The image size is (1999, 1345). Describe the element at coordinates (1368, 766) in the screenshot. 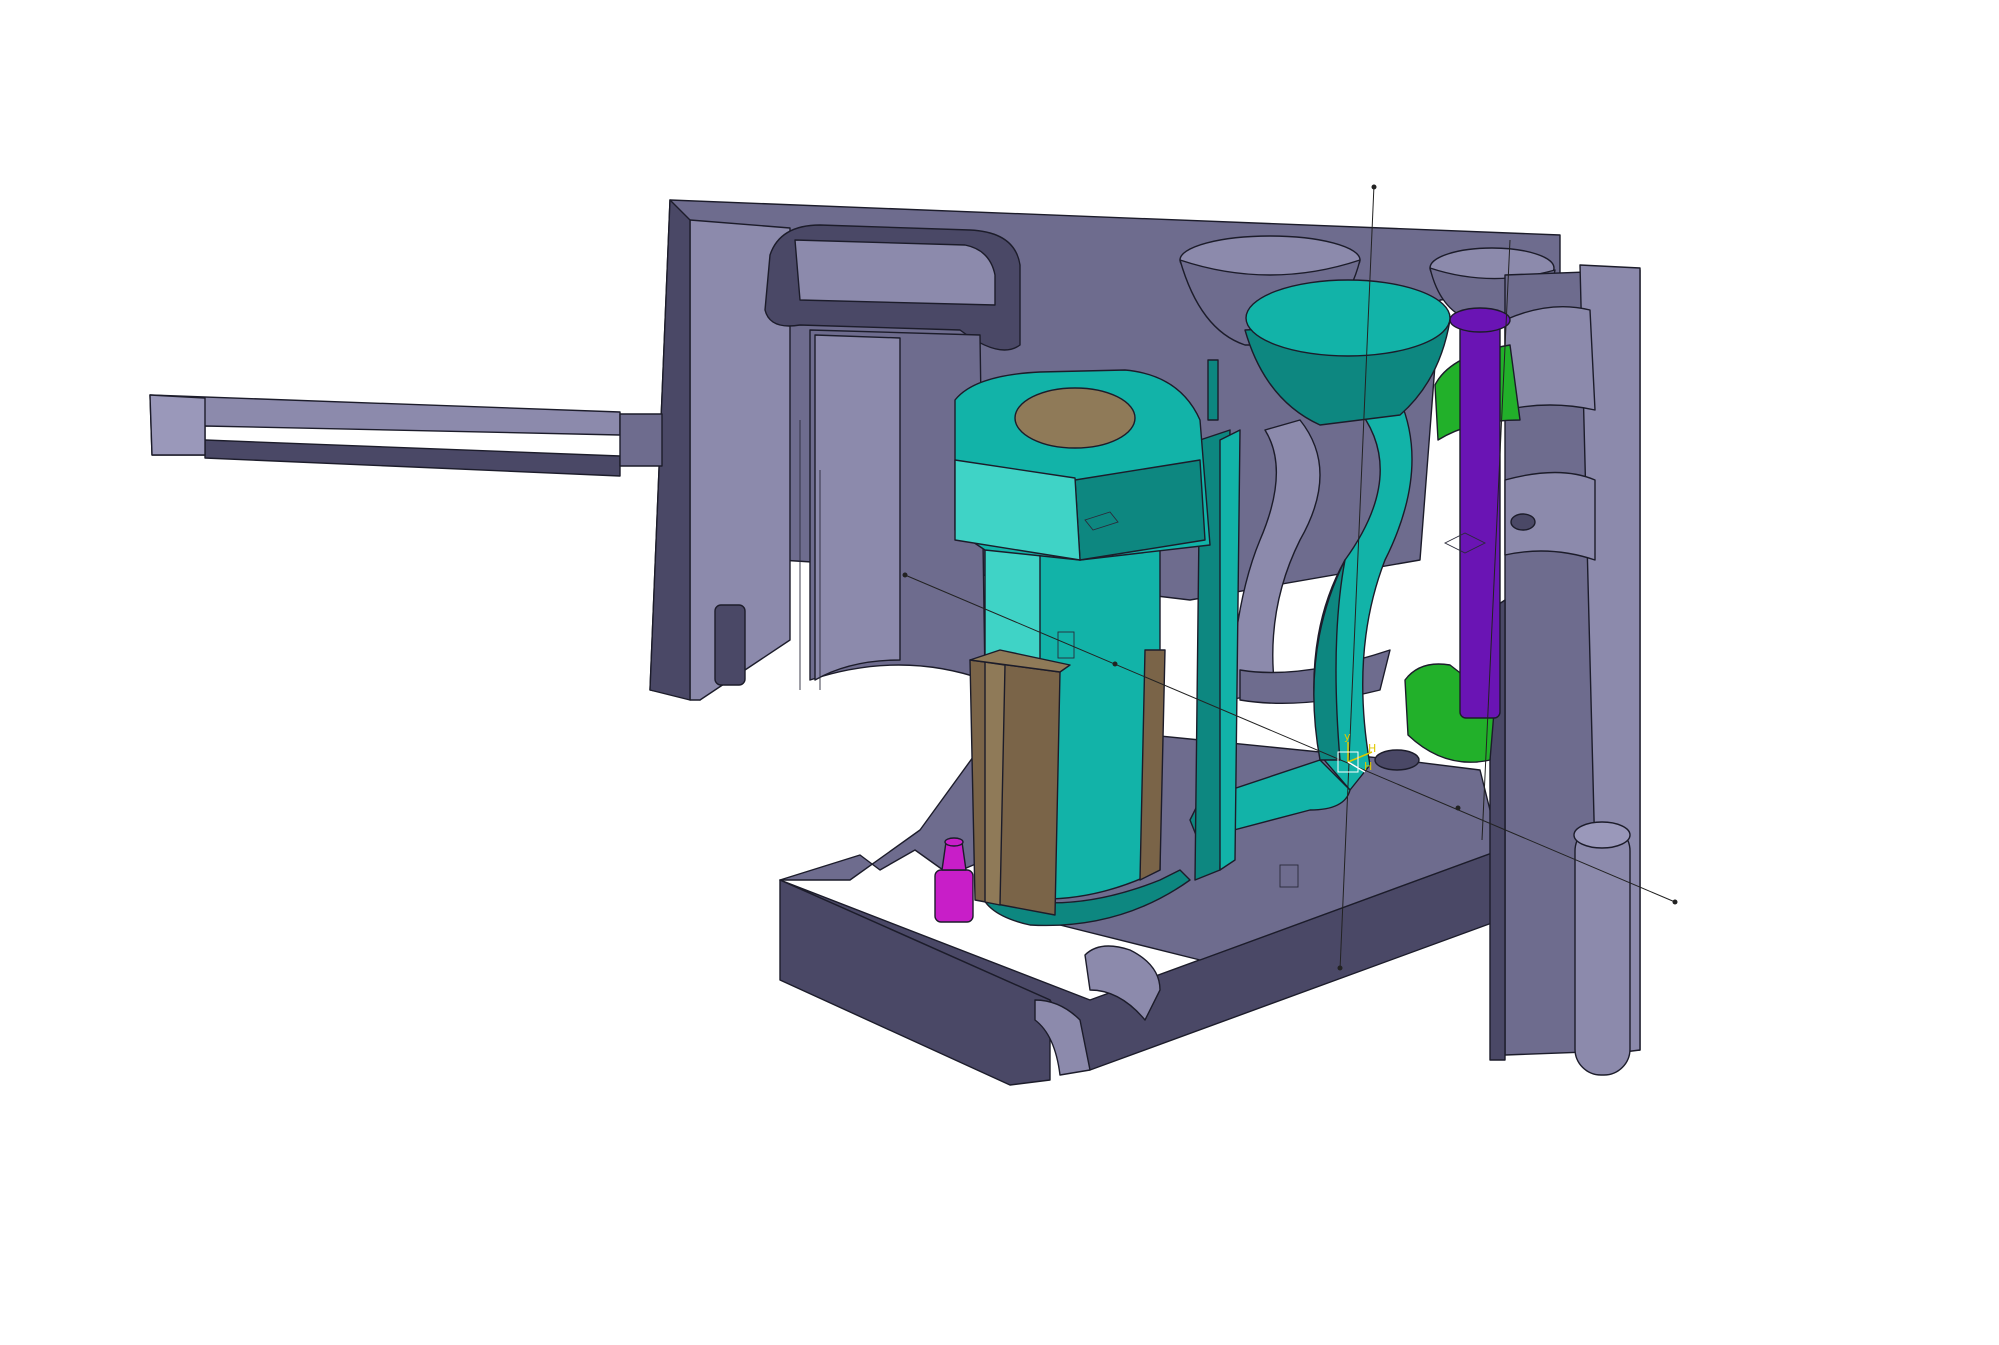

I see `triad-label-h2: H` at that location.